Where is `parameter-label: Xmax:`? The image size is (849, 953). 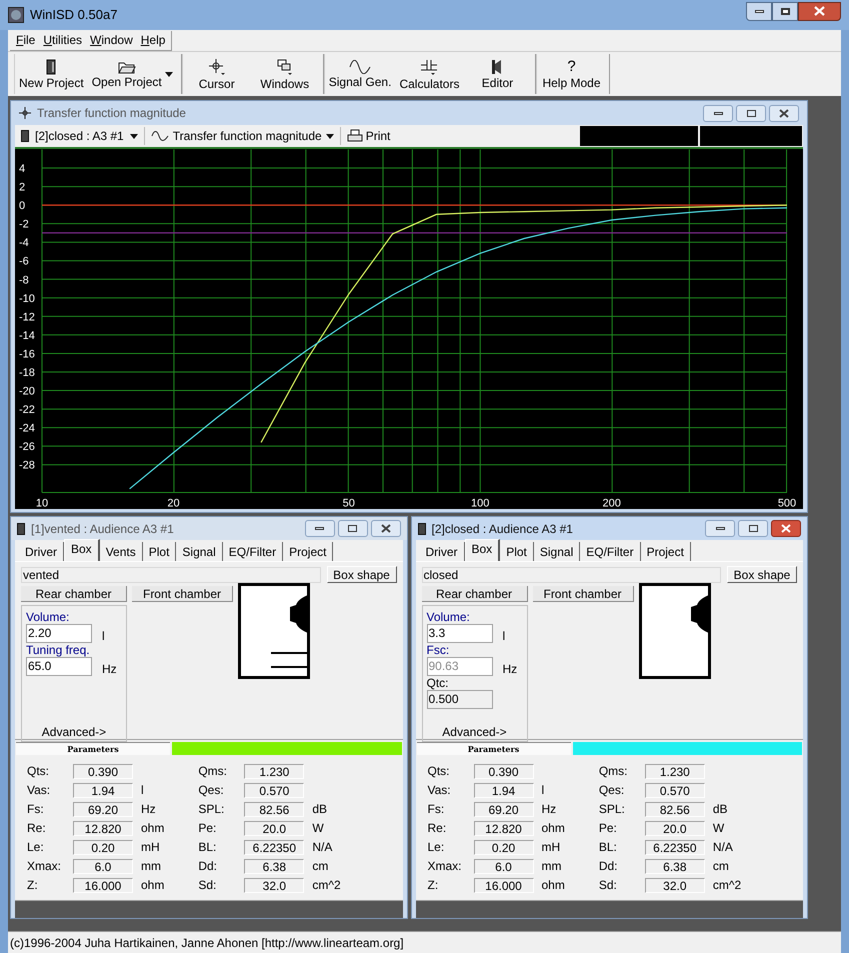
parameter-label: Xmax: is located at coordinates (445, 866).